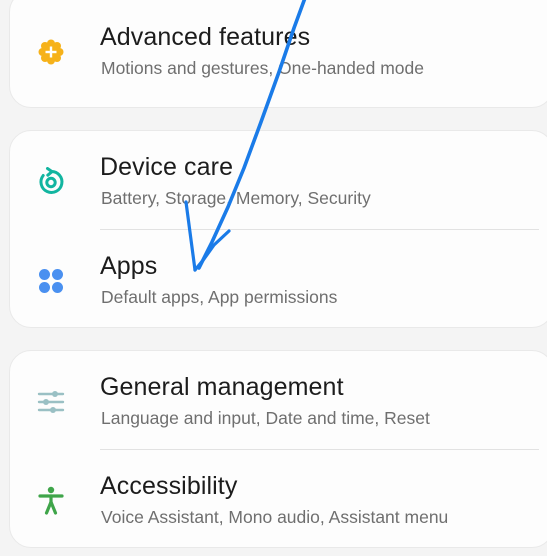  Describe the element at coordinates (265, 418) in the screenshot. I see `settings-item-subtitle: Language and input, Date and time, Reset` at that location.